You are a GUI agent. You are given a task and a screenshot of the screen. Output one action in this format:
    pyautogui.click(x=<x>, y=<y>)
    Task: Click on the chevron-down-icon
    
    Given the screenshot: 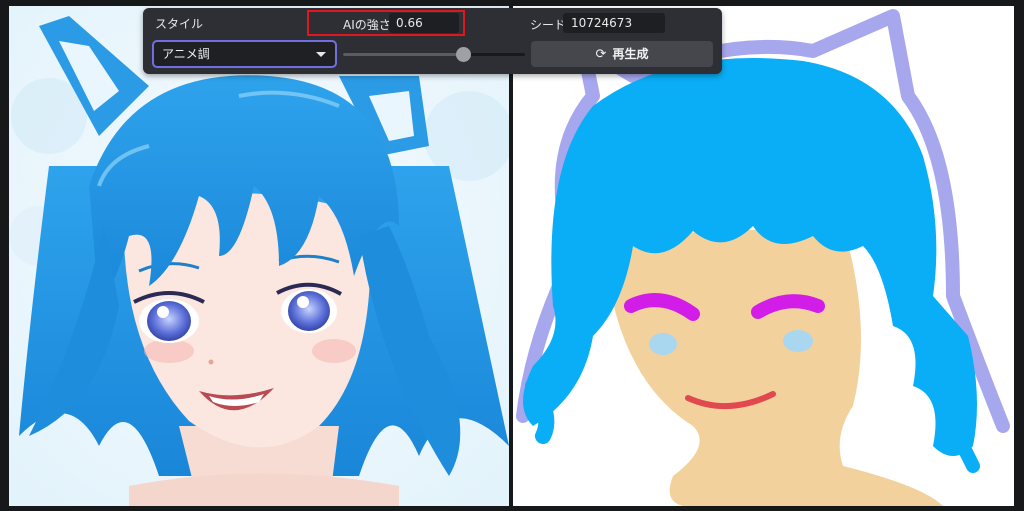 What is the action you would take?
    pyautogui.click(x=321, y=54)
    